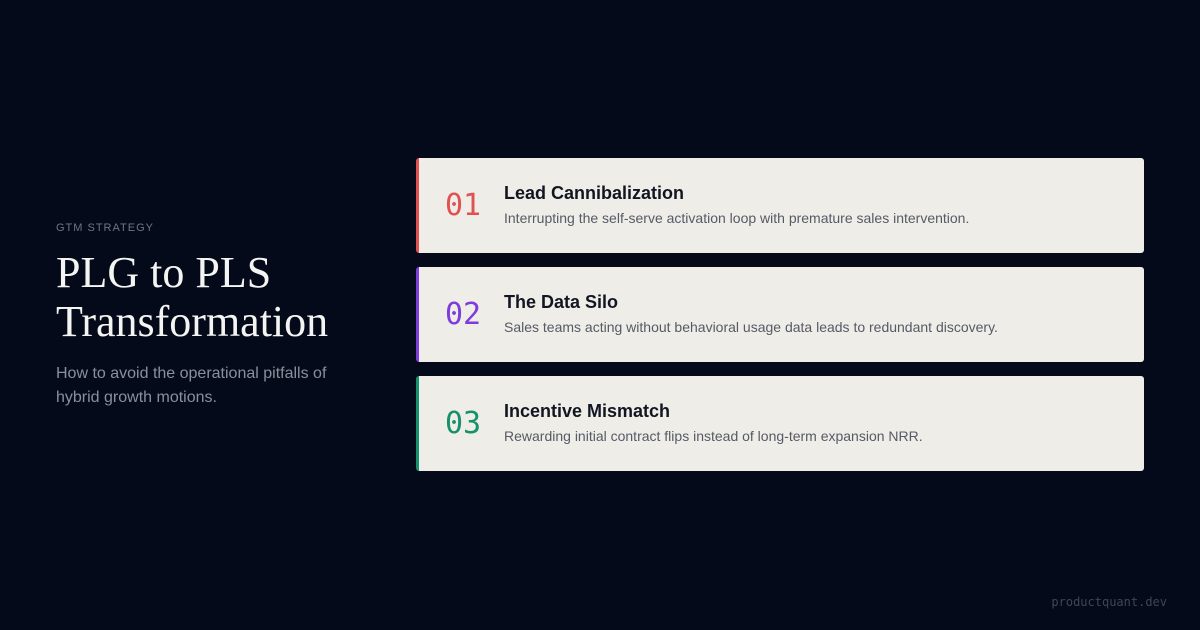 This screenshot has height=630, width=1200. Describe the element at coordinates (463, 314) in the screenshot. I see `pitfall-number: 02` at that location.